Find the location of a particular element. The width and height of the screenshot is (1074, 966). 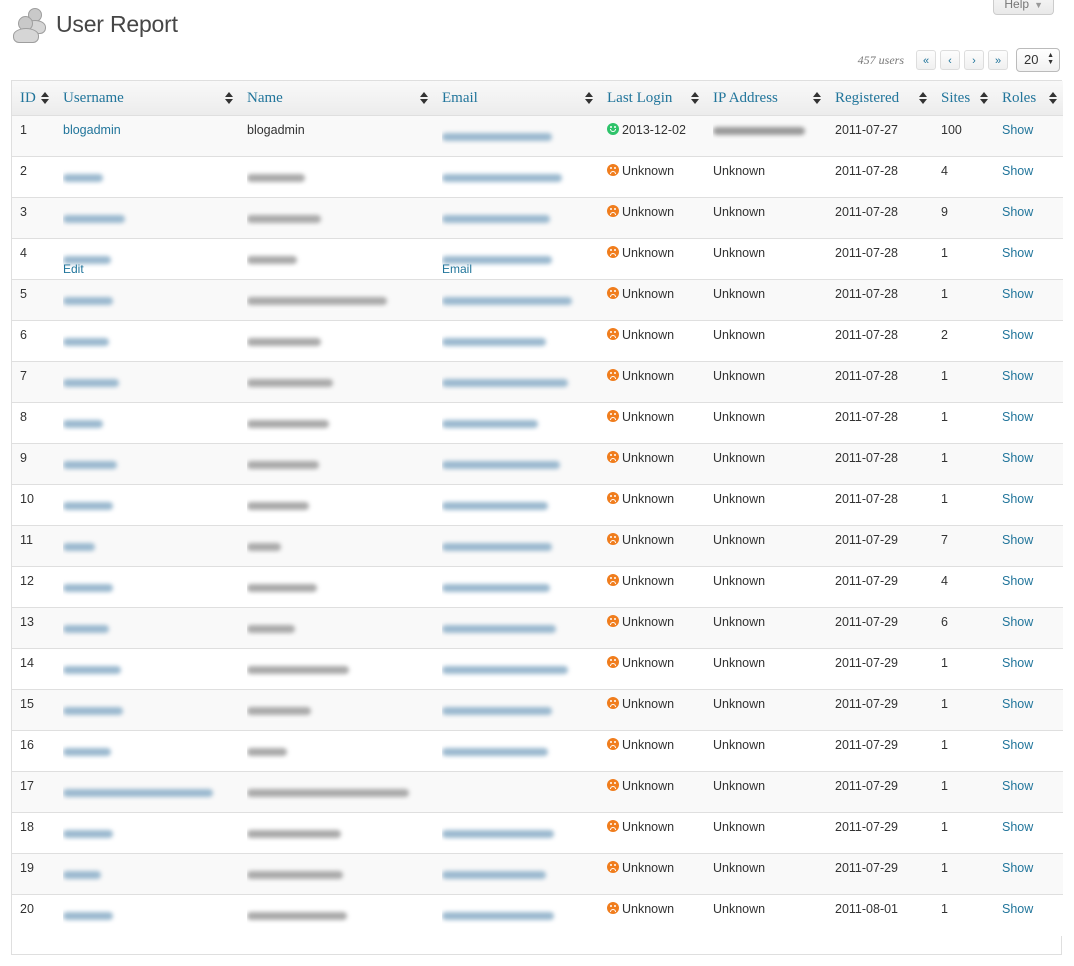

column-header-ip-address: IP Address is located at coordinates (766, 98).